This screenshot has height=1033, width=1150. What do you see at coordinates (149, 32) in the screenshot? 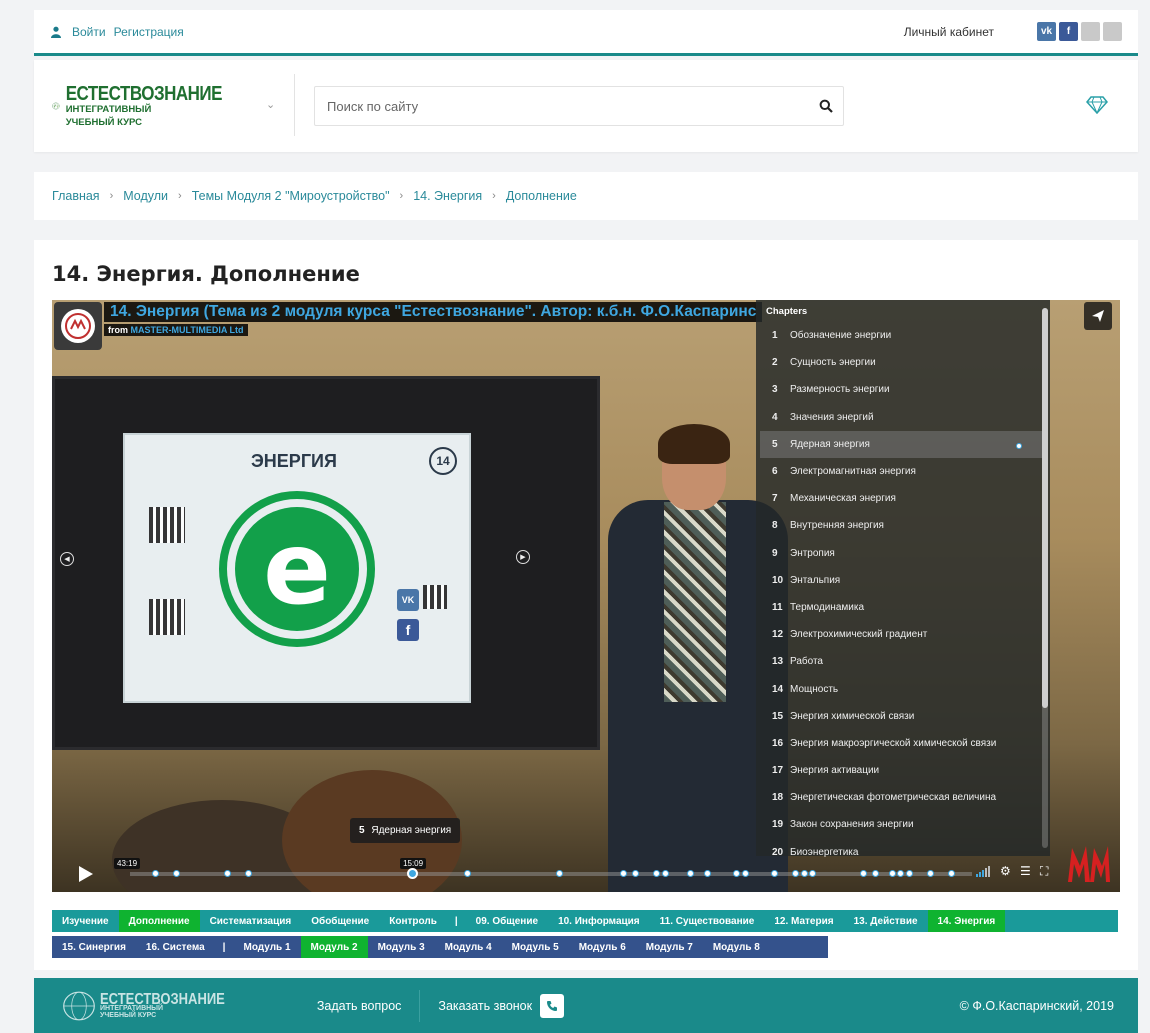
I see `register-link: Регистрация` at bounding box center [149, 32].